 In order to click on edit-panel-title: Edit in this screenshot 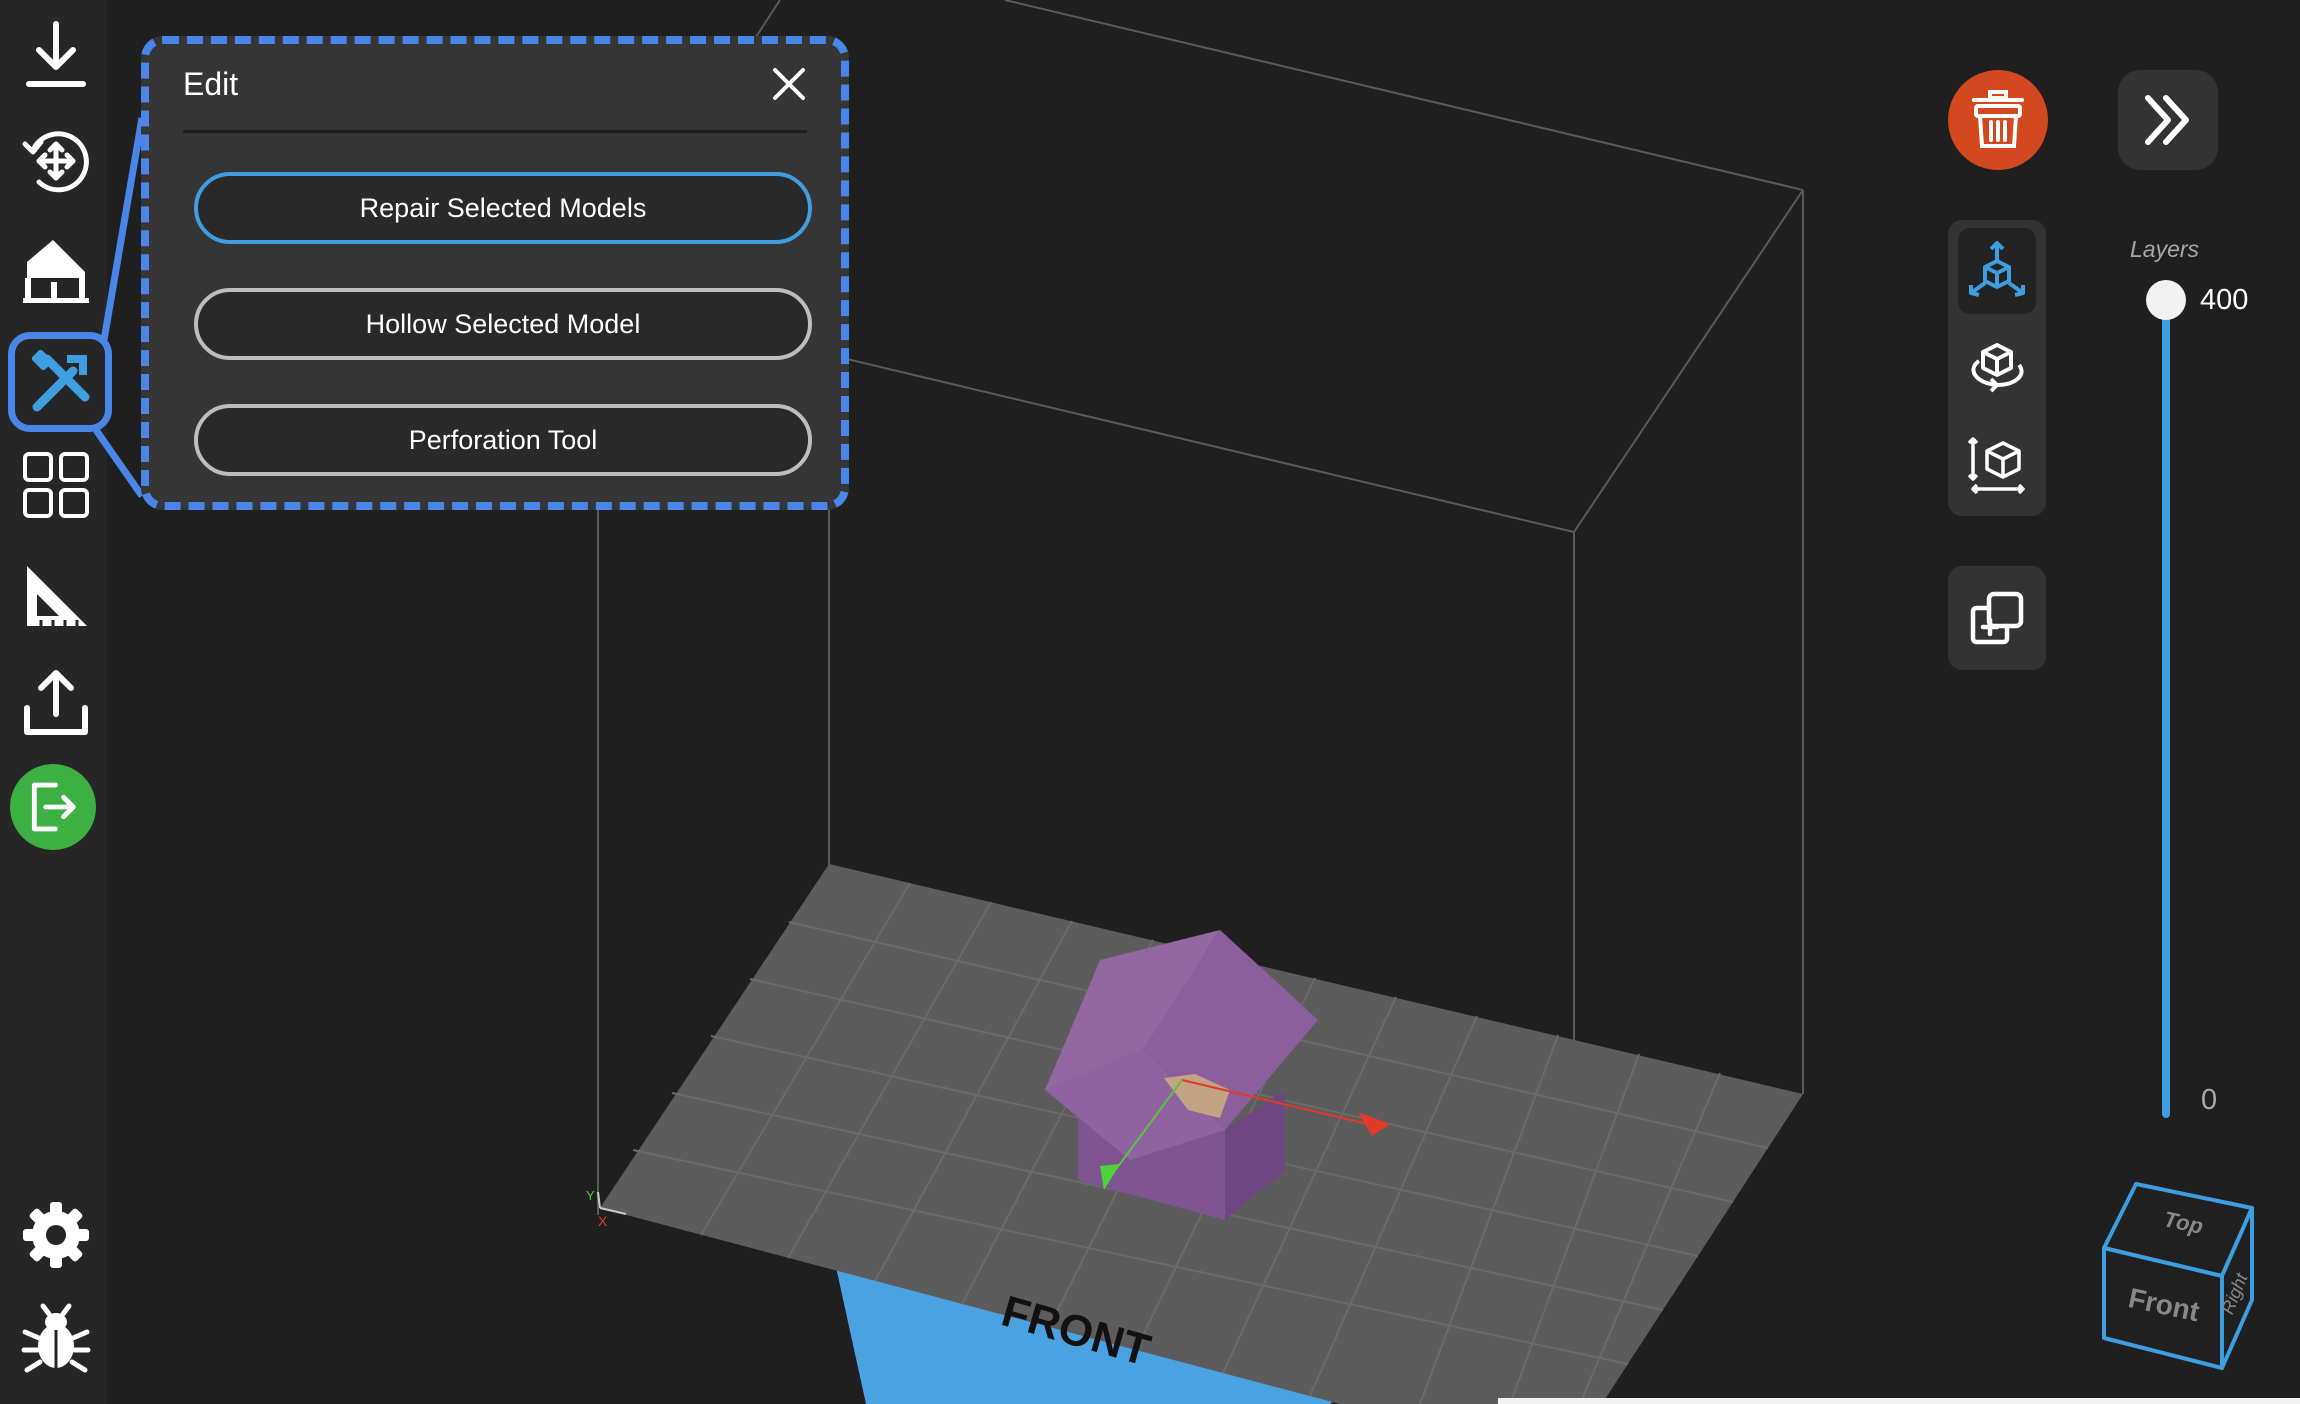, I will do `click(211, 84)`.